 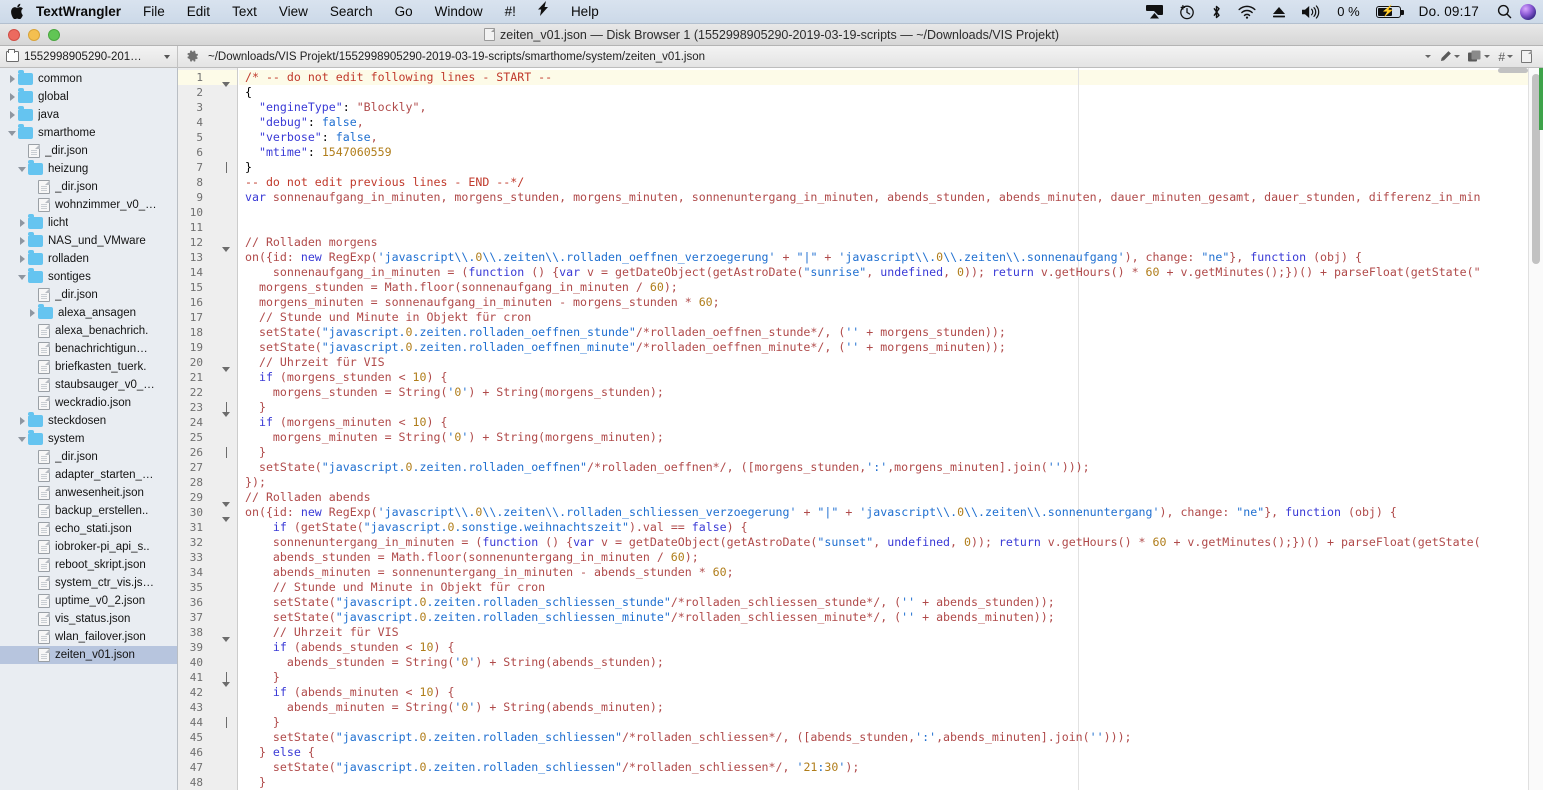 What do you see at coordinates (1428, 57) in the screenshot?
I see `function-popup-icon` at bounding box center [1428, 57].